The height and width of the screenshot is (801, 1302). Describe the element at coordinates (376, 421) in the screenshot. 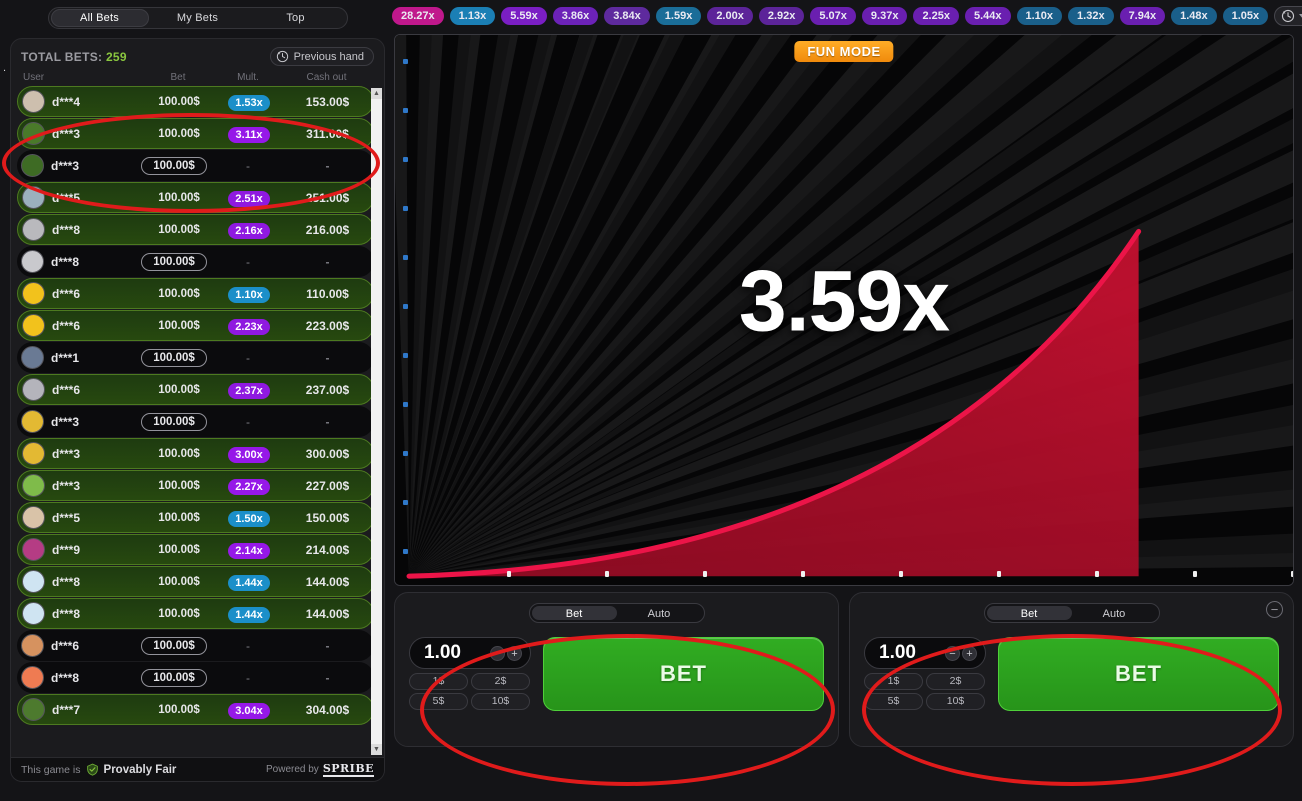

I see `bets-list-scrollbar: ▲ ▼` at that location.